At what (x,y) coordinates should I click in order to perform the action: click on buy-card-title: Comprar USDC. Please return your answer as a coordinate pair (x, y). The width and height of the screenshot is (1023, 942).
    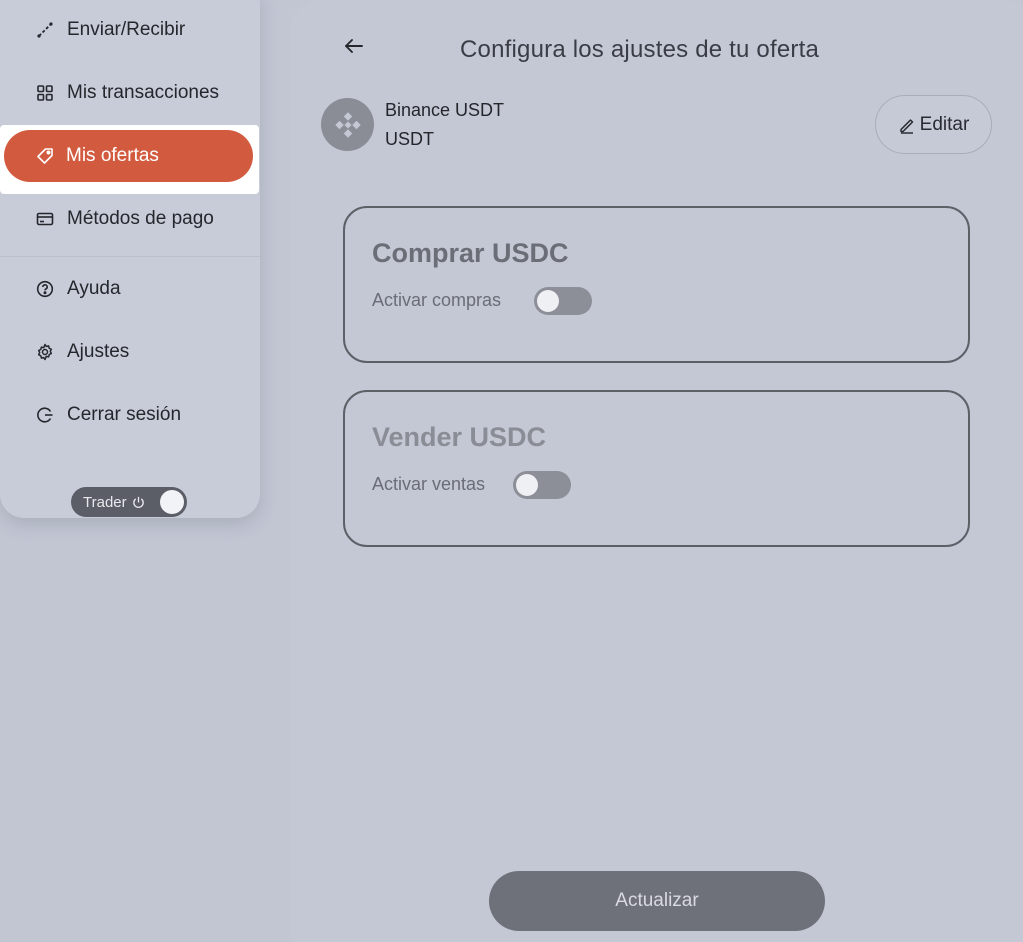
    Looking at the image, I should click on (470, 253).